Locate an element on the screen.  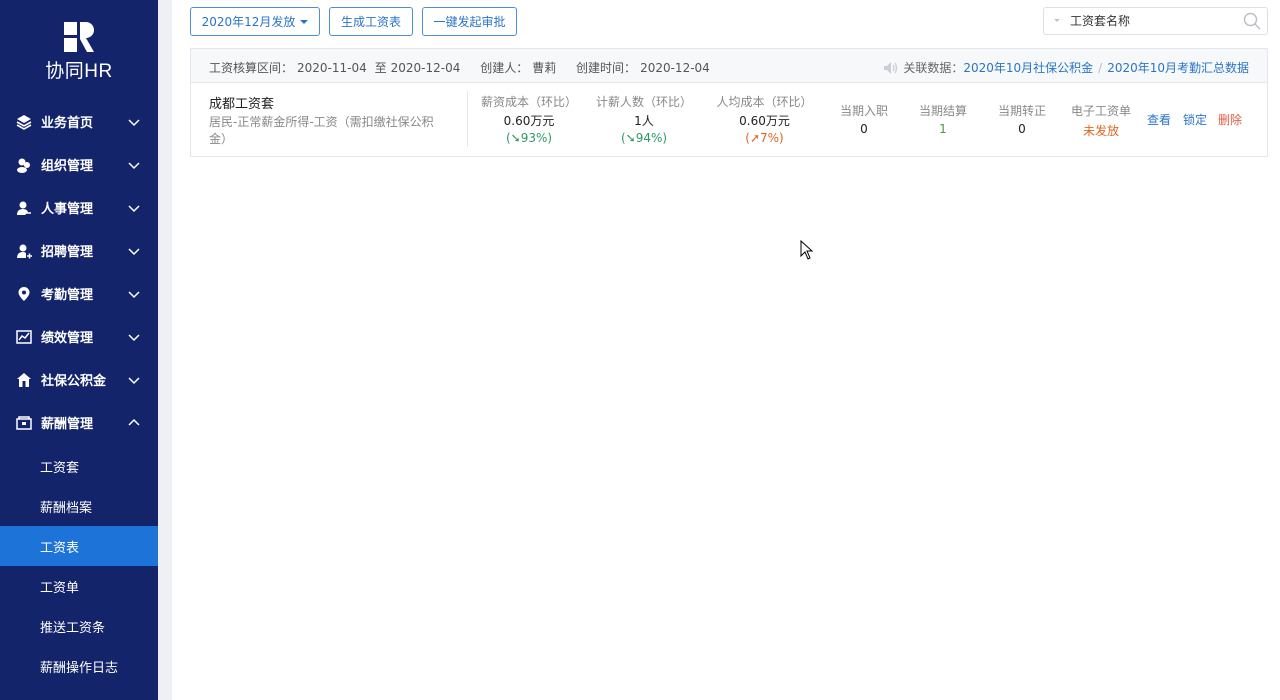
mini-label: 当期转正 is located at coordinates (1021, 111).